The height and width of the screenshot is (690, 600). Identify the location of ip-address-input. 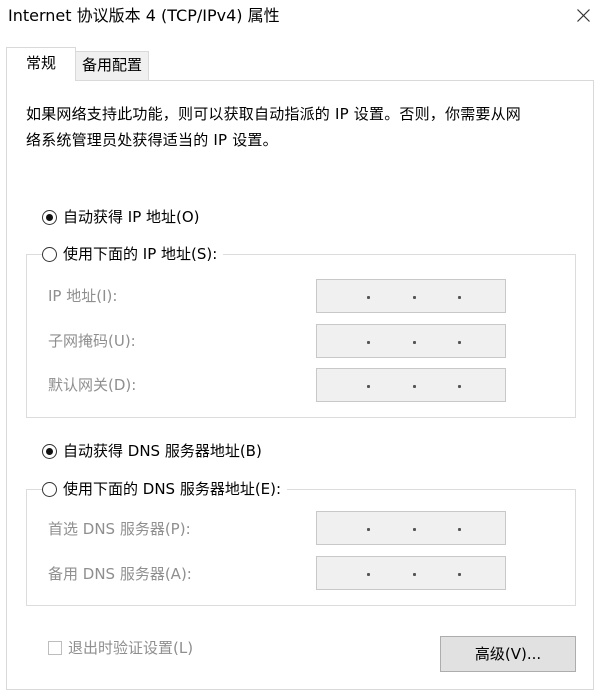
(411, 296).